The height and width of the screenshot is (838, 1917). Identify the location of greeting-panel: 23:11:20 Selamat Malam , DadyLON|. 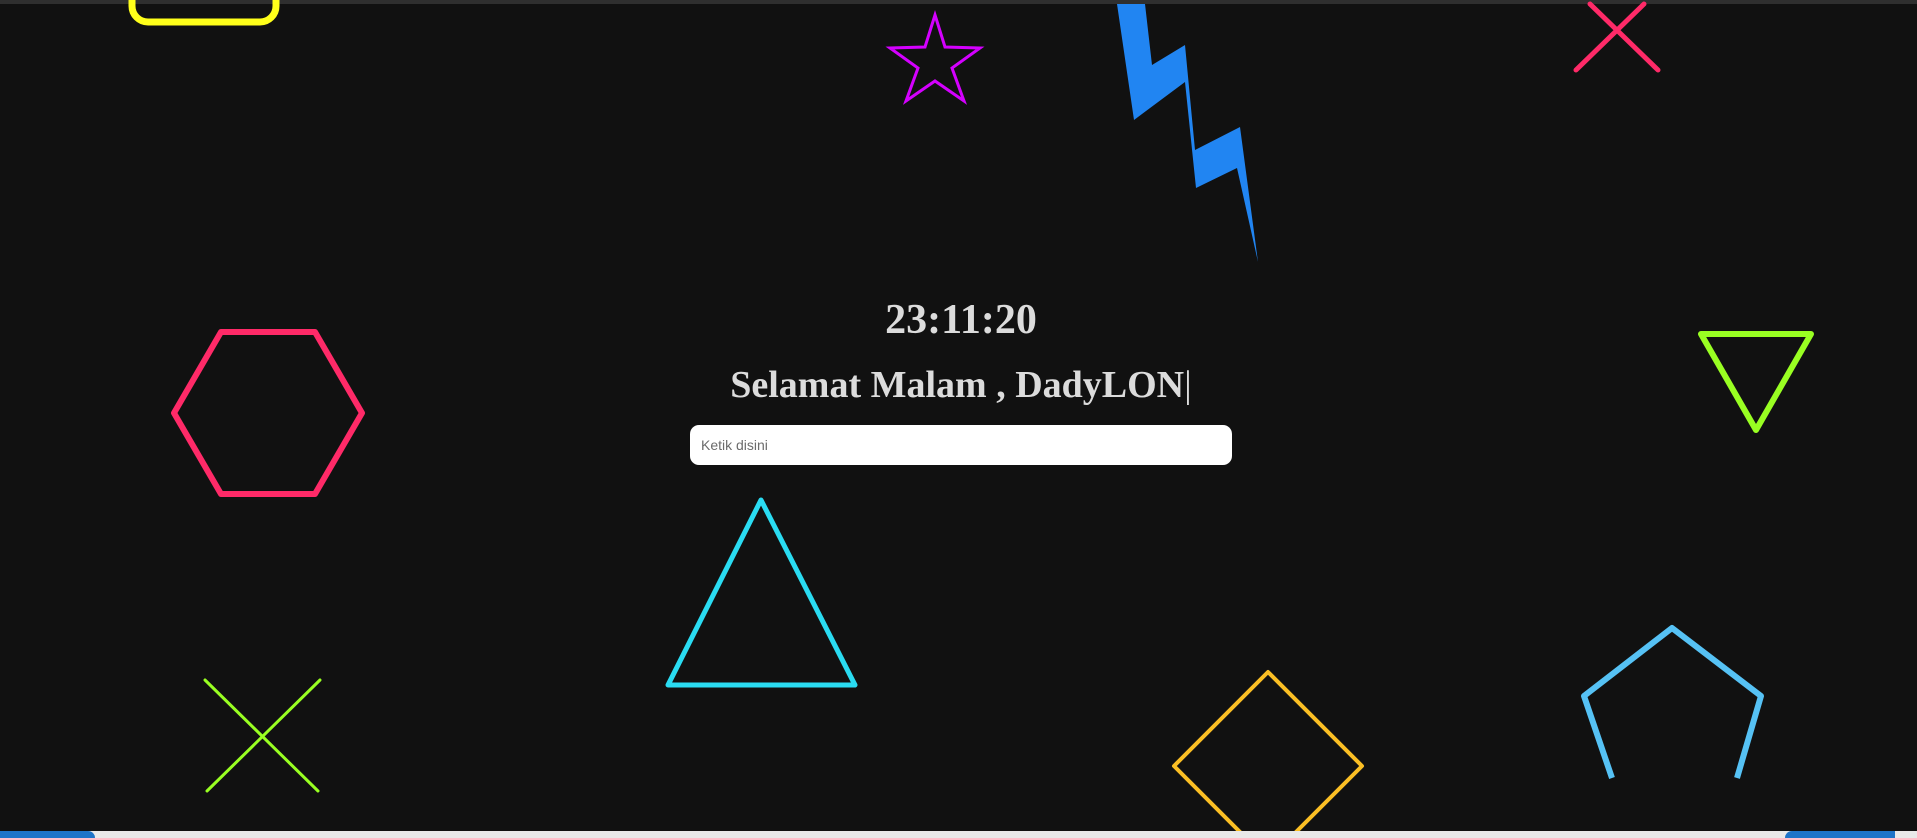
(961, 378).